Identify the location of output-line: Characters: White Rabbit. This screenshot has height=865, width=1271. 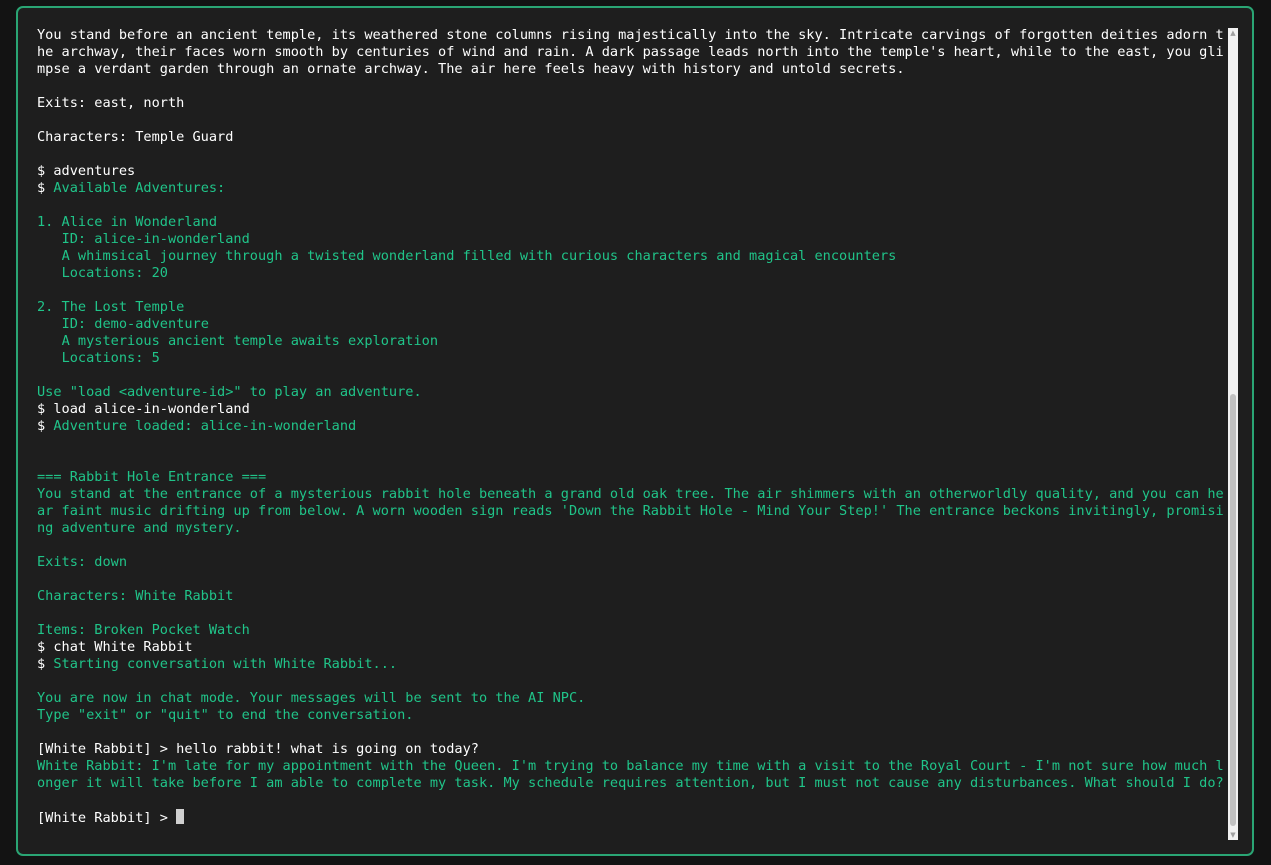
(135, 596).